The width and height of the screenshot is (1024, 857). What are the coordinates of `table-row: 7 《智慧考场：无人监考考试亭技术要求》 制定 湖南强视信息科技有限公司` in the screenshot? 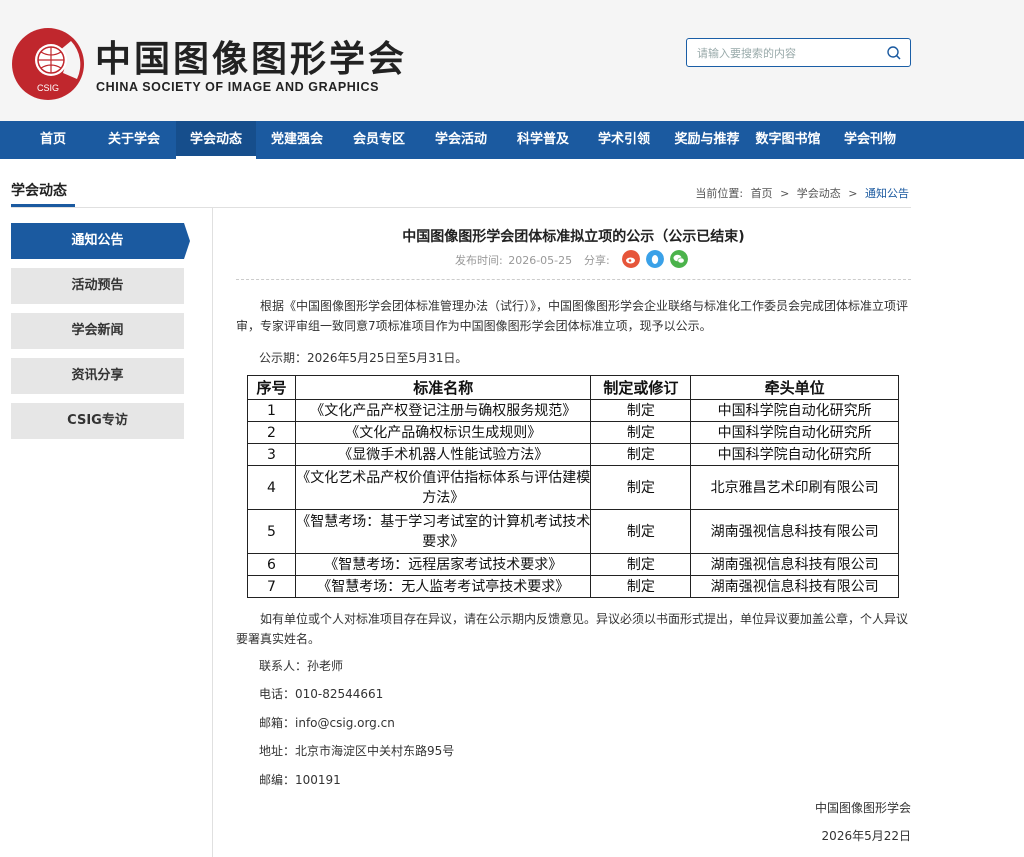 It's located at (573, 586).